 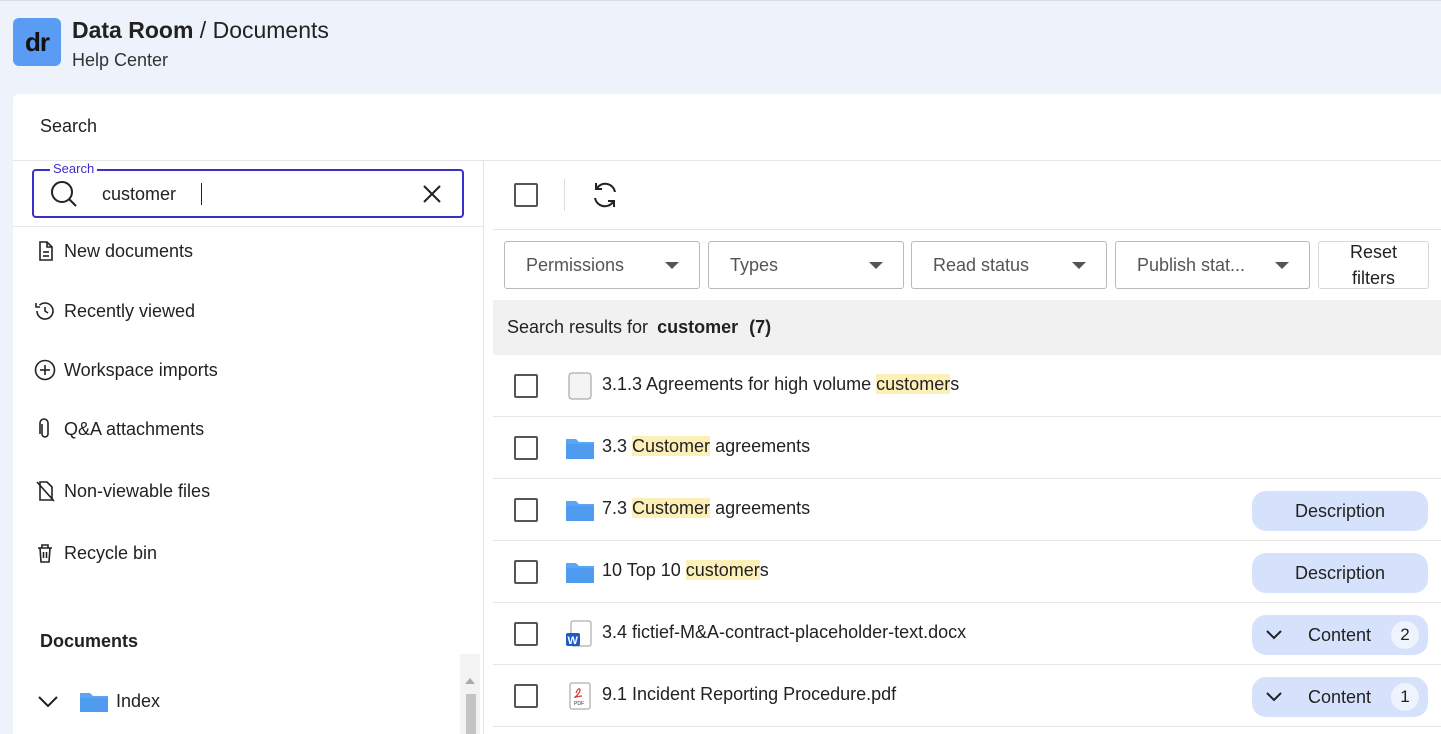 I want to click on tree-item-index: Index, so click(x=98, y=701).